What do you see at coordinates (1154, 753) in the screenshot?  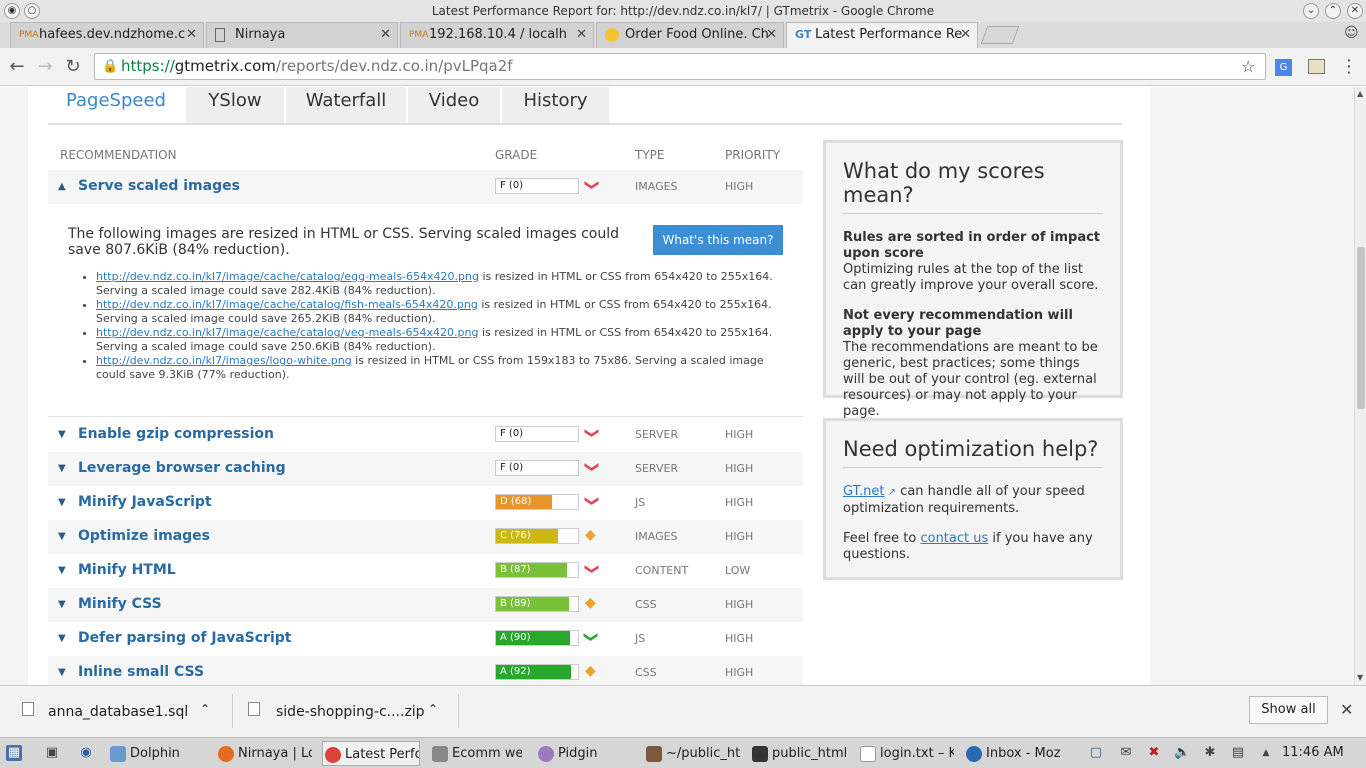 I see `shield-icon: ✖` at bounding box center [1154, 753].